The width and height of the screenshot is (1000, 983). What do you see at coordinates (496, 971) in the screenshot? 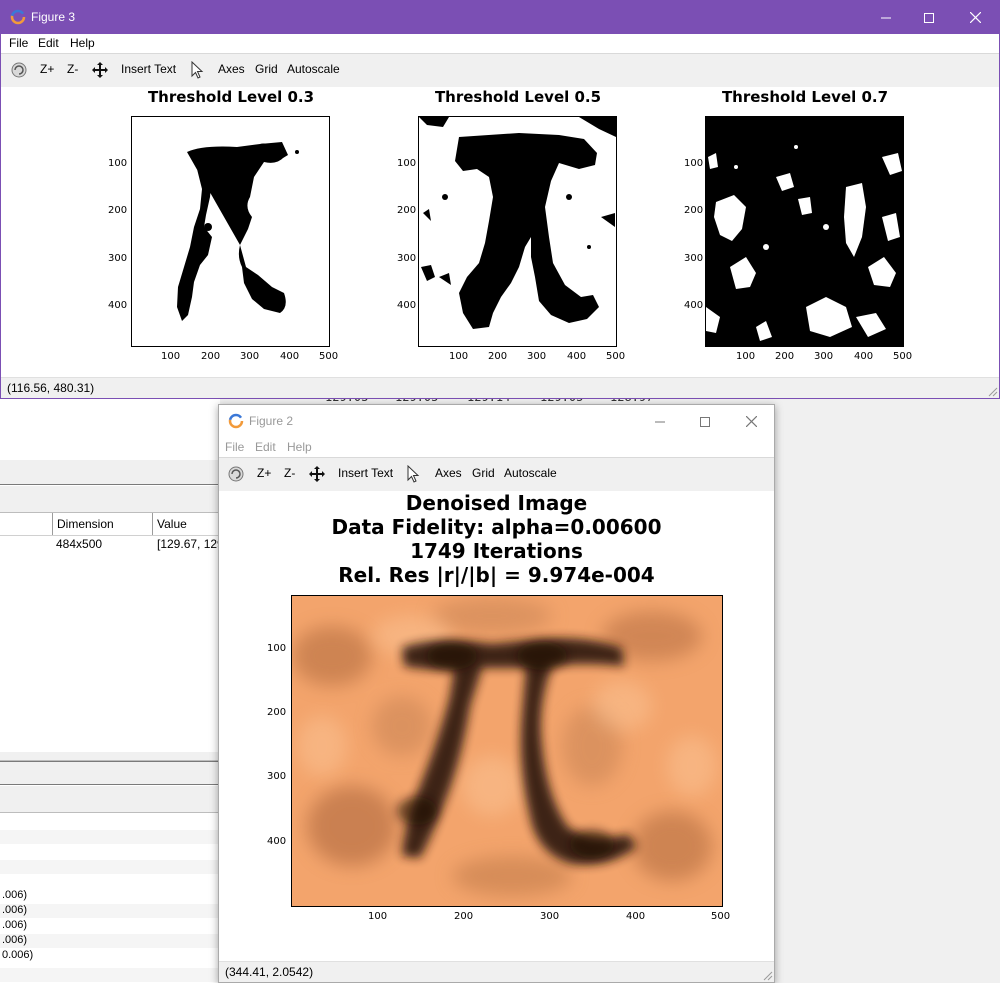
I see `status-bar: (344.41, 2.0542)` at bounding box center [496, 971].